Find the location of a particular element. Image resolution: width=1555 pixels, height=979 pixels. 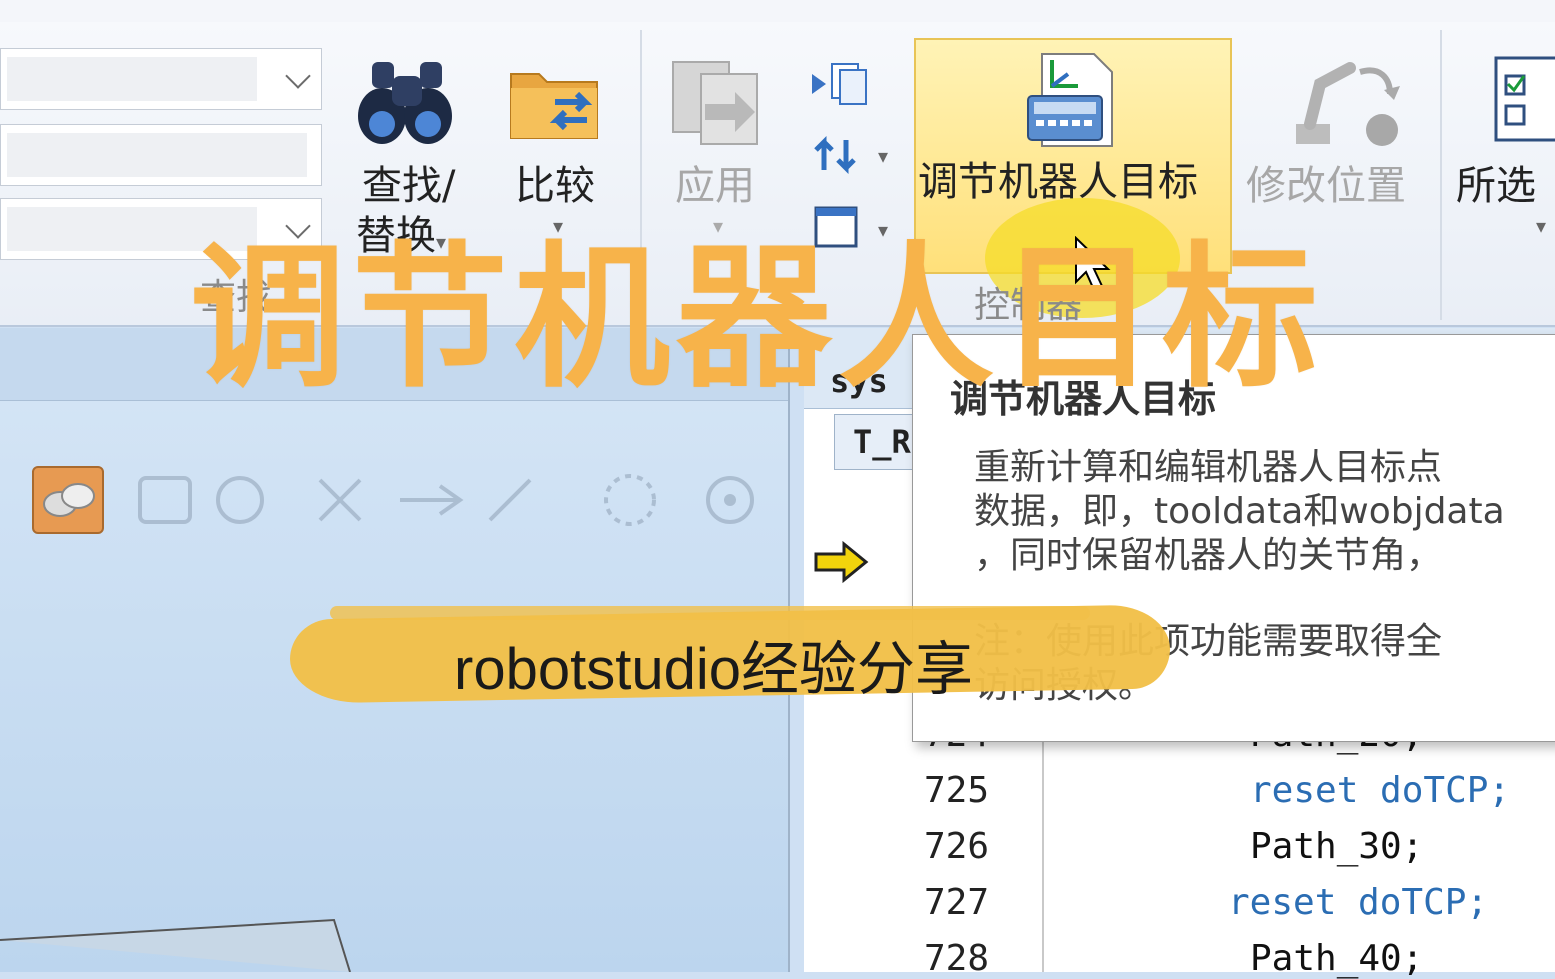

selected-label: 所选 is located at coordinates (1496, 186).